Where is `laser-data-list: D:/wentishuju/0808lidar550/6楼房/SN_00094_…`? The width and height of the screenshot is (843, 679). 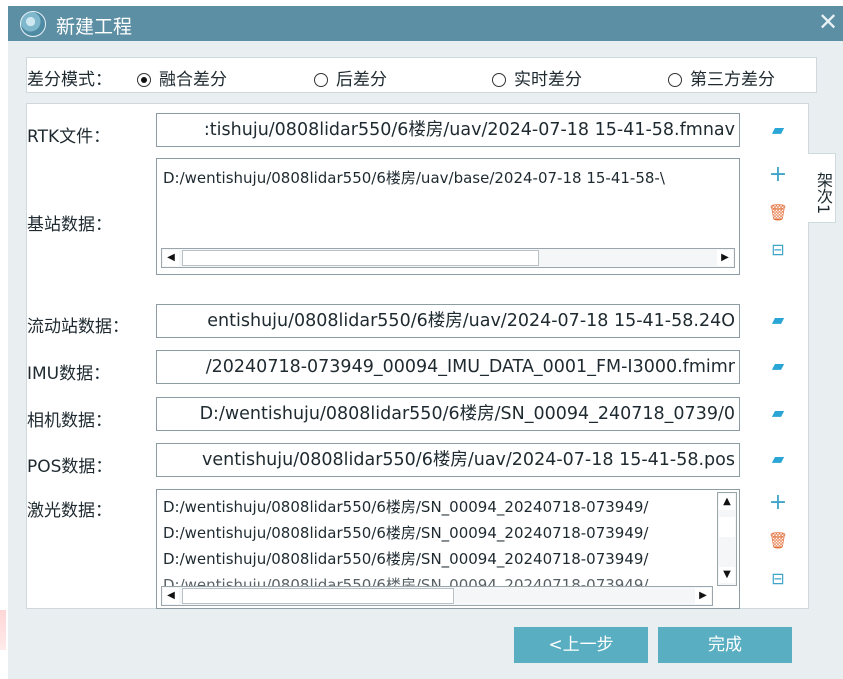 laser-data-list: D:/wentishuju/0808lidar550/6楼房/SN_00094_… is located at coordinates (448, 549).